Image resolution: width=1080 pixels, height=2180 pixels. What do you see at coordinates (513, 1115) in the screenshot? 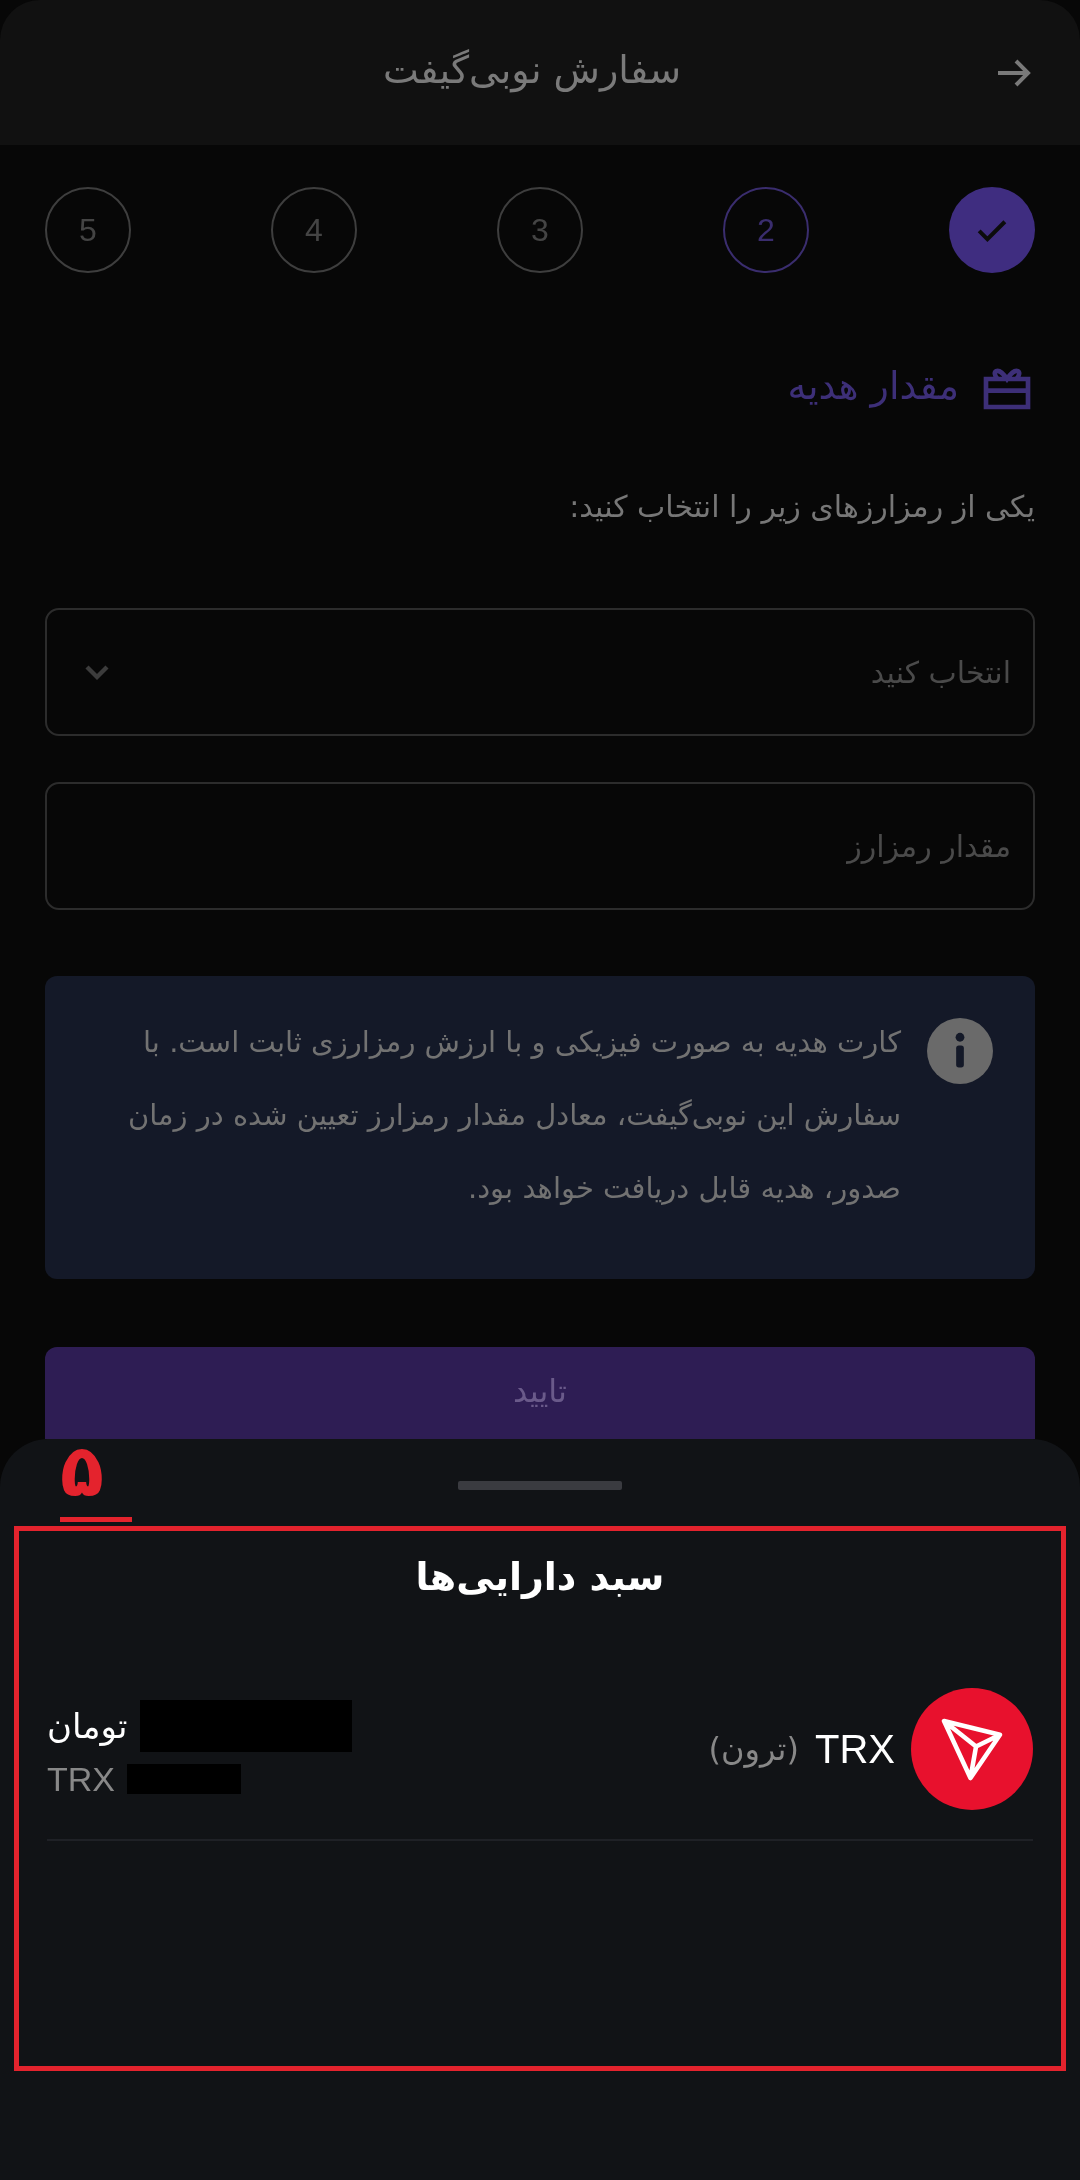
I see `info-text: کارت هدیه به صورت فیزیکی و با ارزش رمزارزی ثابت است. با سفارش این نوبی‌گیفت، معادل مقدار رمزارز تعیین شده در زمان صدور، هدیه قابل دریافت خواهد بود.` at bounding box center [513, 1115].